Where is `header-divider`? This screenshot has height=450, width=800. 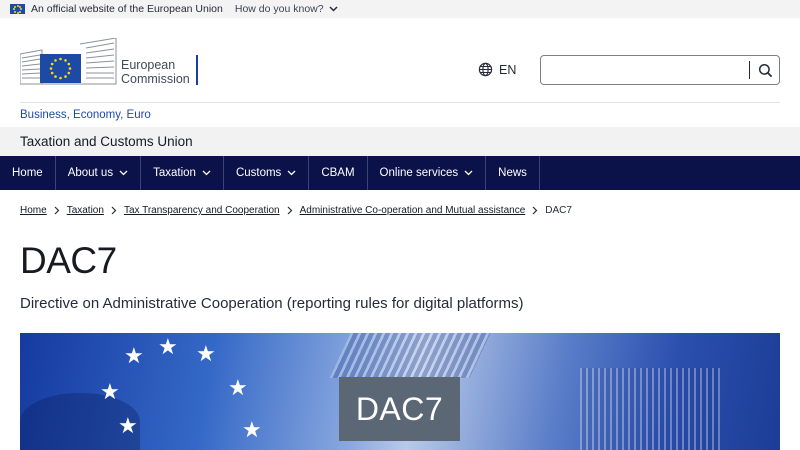
header-divider is located at coordinates (400, 102).